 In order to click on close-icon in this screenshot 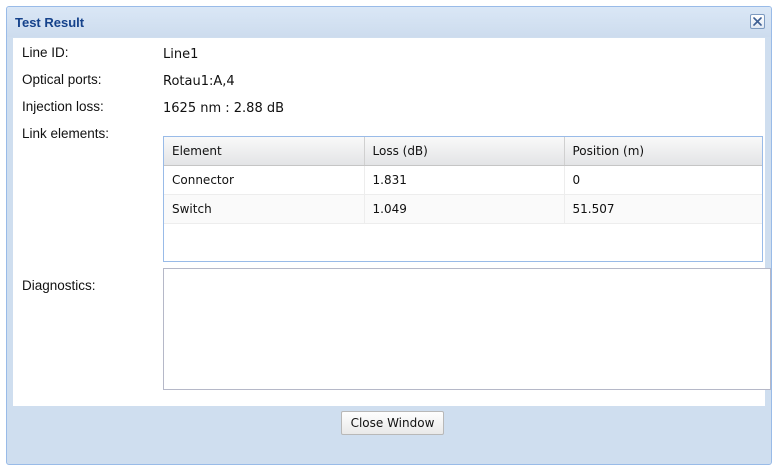, I will do `click(757, 21)`.